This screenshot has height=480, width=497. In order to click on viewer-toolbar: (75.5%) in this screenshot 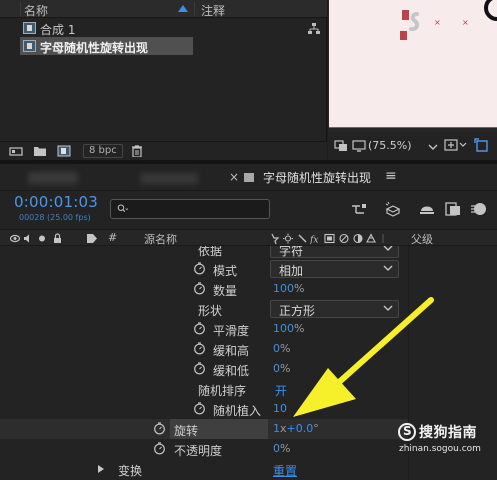, I will do `click(412, 146)`.